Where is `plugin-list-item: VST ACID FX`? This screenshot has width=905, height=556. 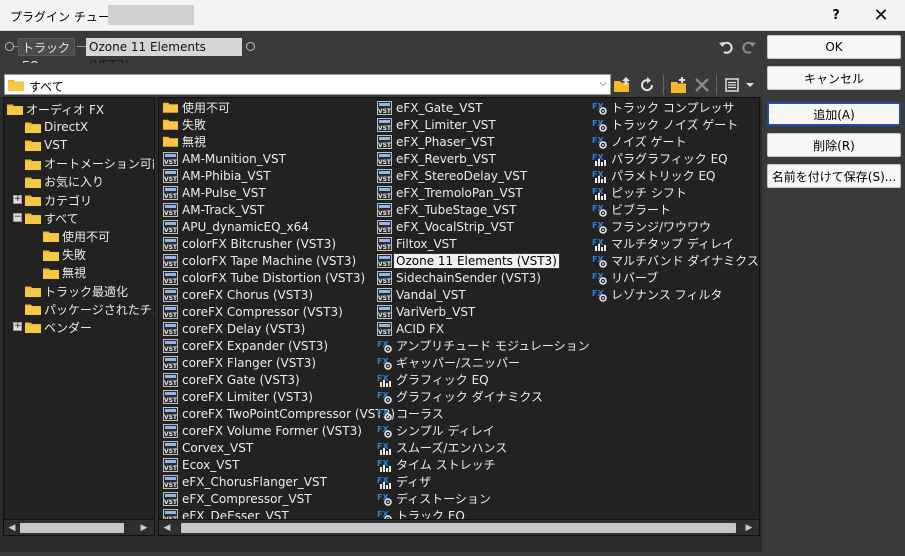
plugin-list-item: VST ACID FX is located at coordinates (411, 328).